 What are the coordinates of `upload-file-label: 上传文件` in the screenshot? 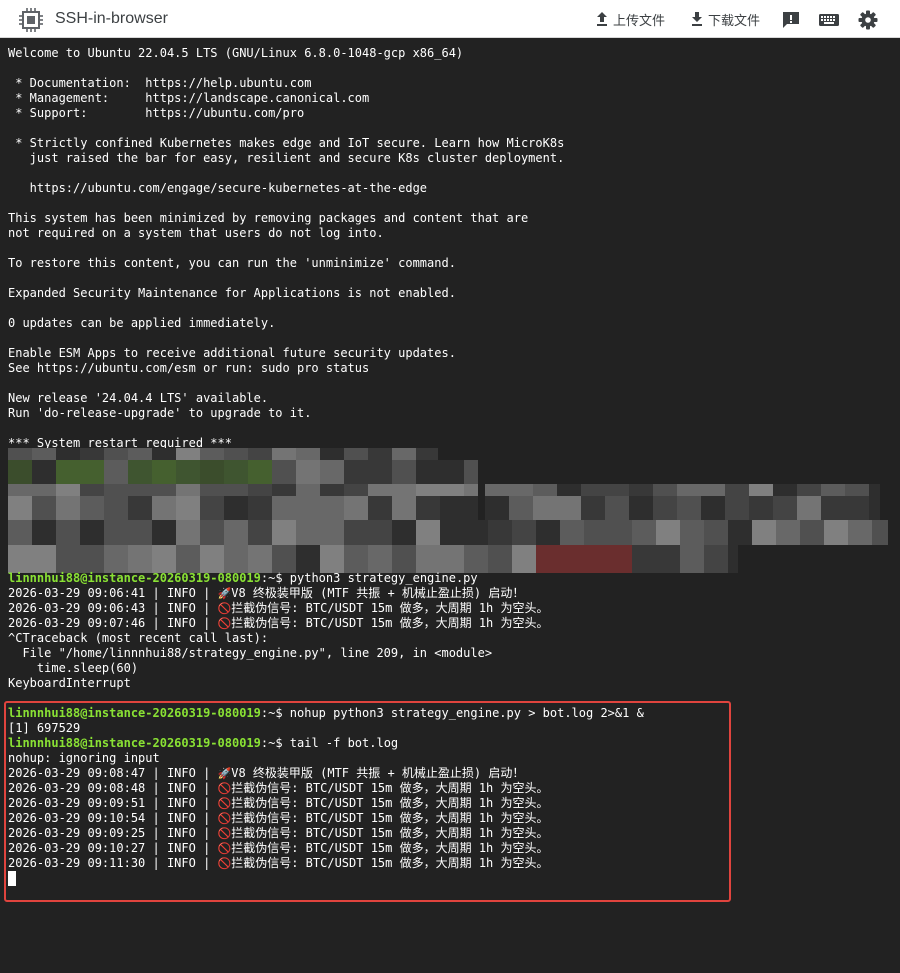 It's located at (639, 20).